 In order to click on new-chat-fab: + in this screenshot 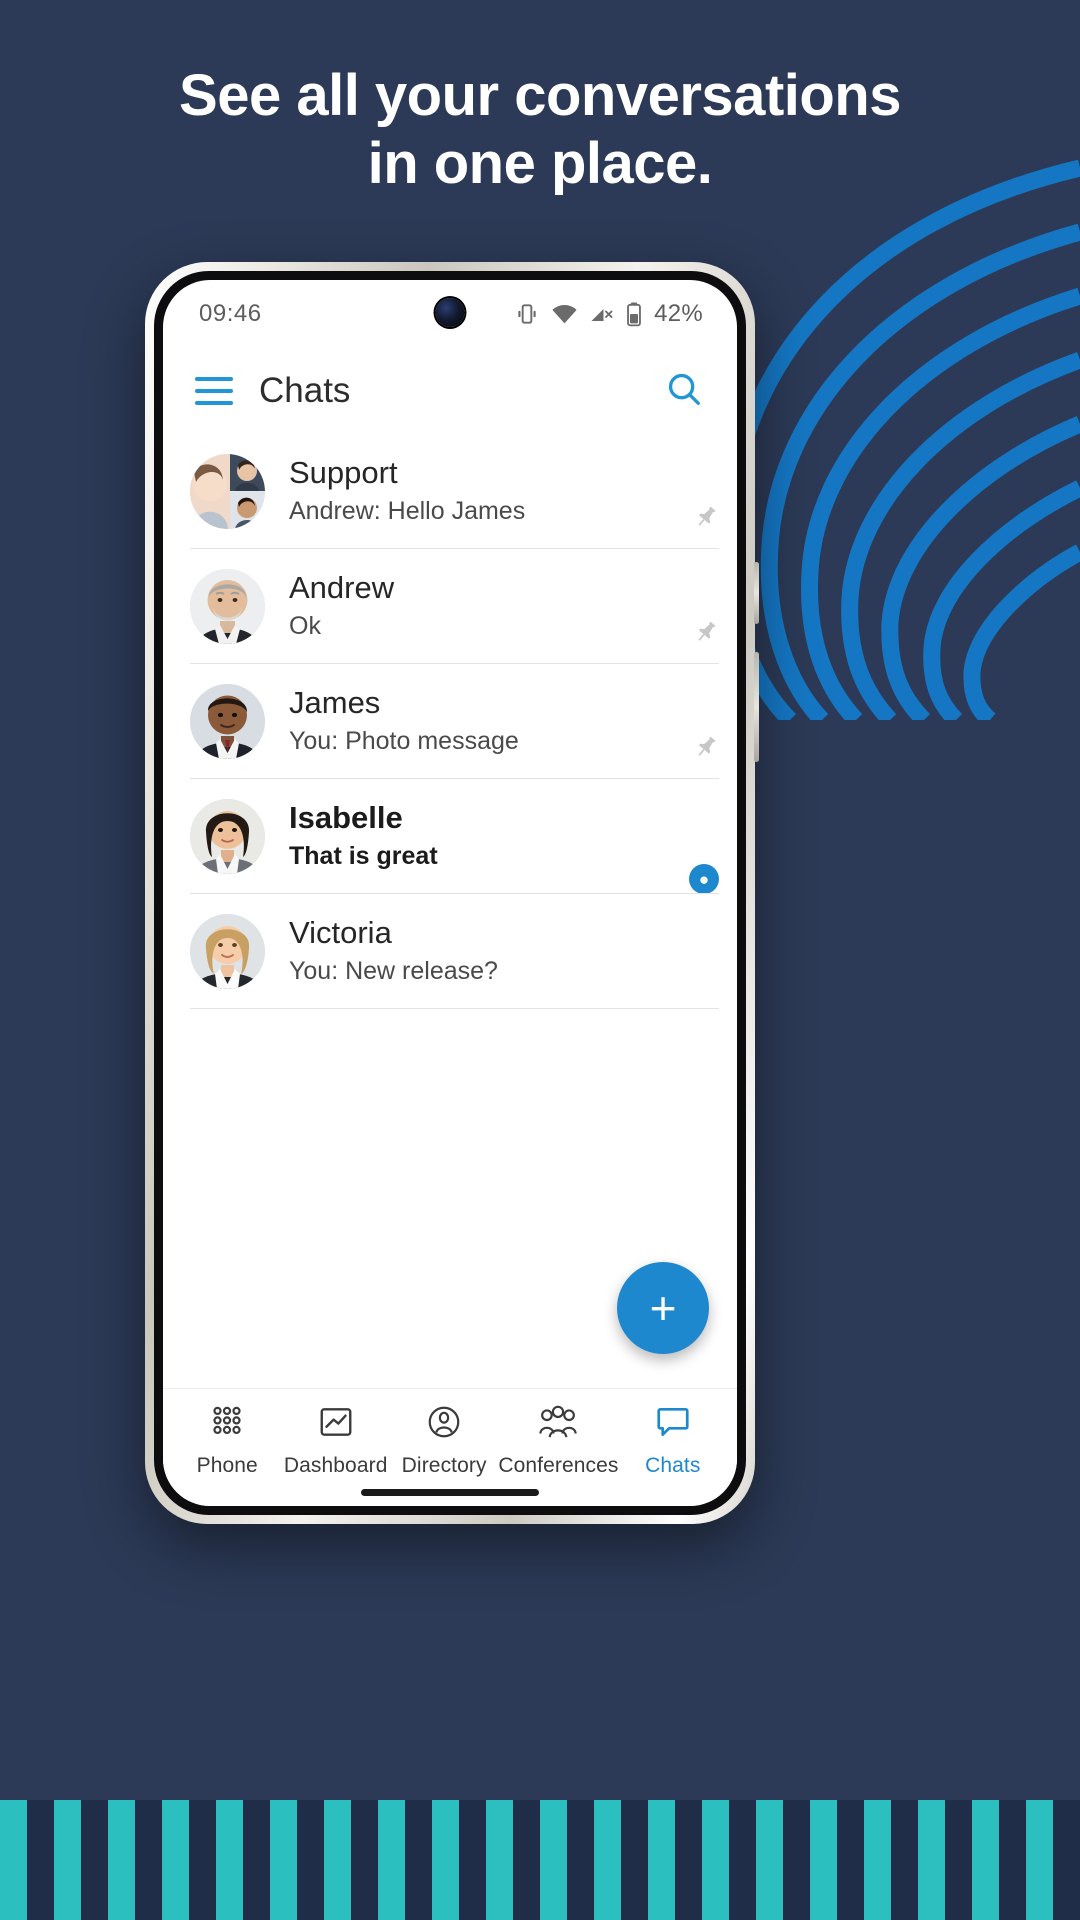, I will do `click(663, 1308)`.